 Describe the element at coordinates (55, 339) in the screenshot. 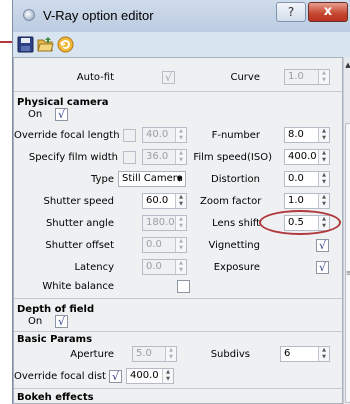

I see `basic-params-title: Basic Params` at that location.